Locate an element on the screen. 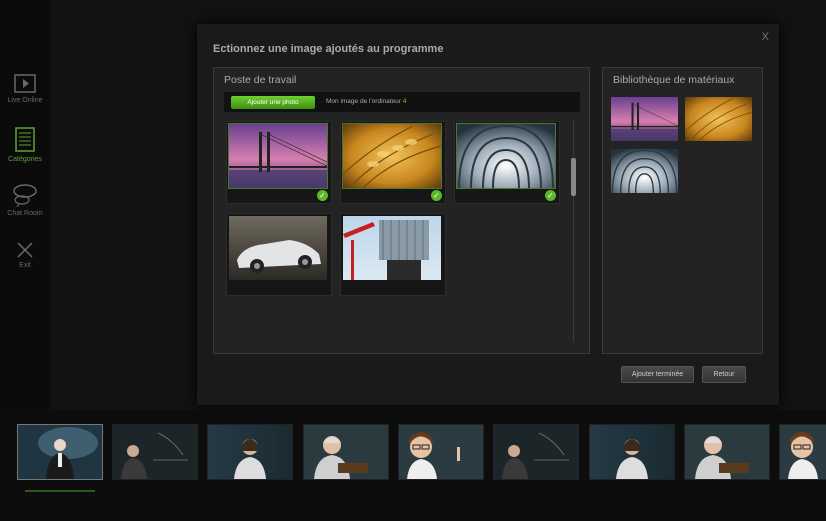 This screenshot has width=826, height=521. sidebar-item-live-online: Live Online is located at coordinates (25, 89).